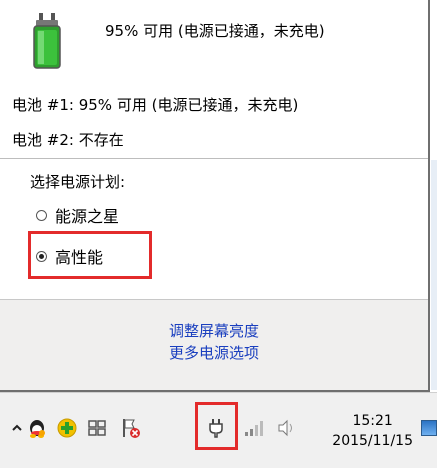 This screenshot has width=437, height=468. What do you see at coordinates (372, 441) in the screenshot?
I see `clock-date: 2015/11/15` at bounding box center [372, 441].